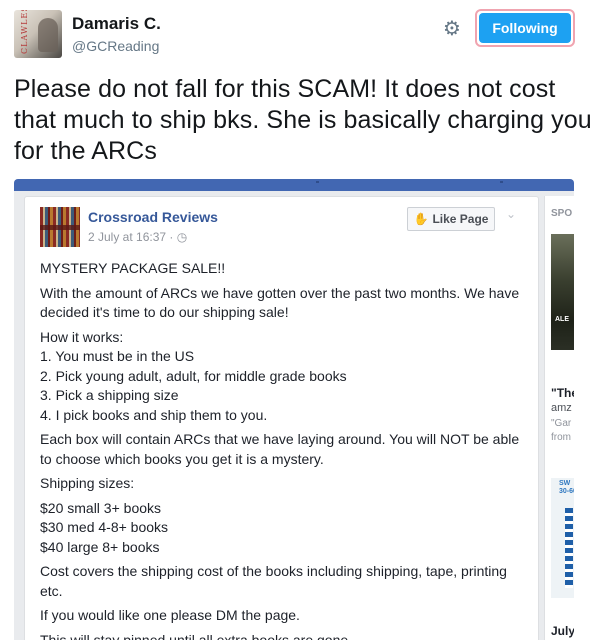  Describe the element at coordinates (421, 219) in the screenshot. I see `thumbs-up-icon: ✋` at that location.